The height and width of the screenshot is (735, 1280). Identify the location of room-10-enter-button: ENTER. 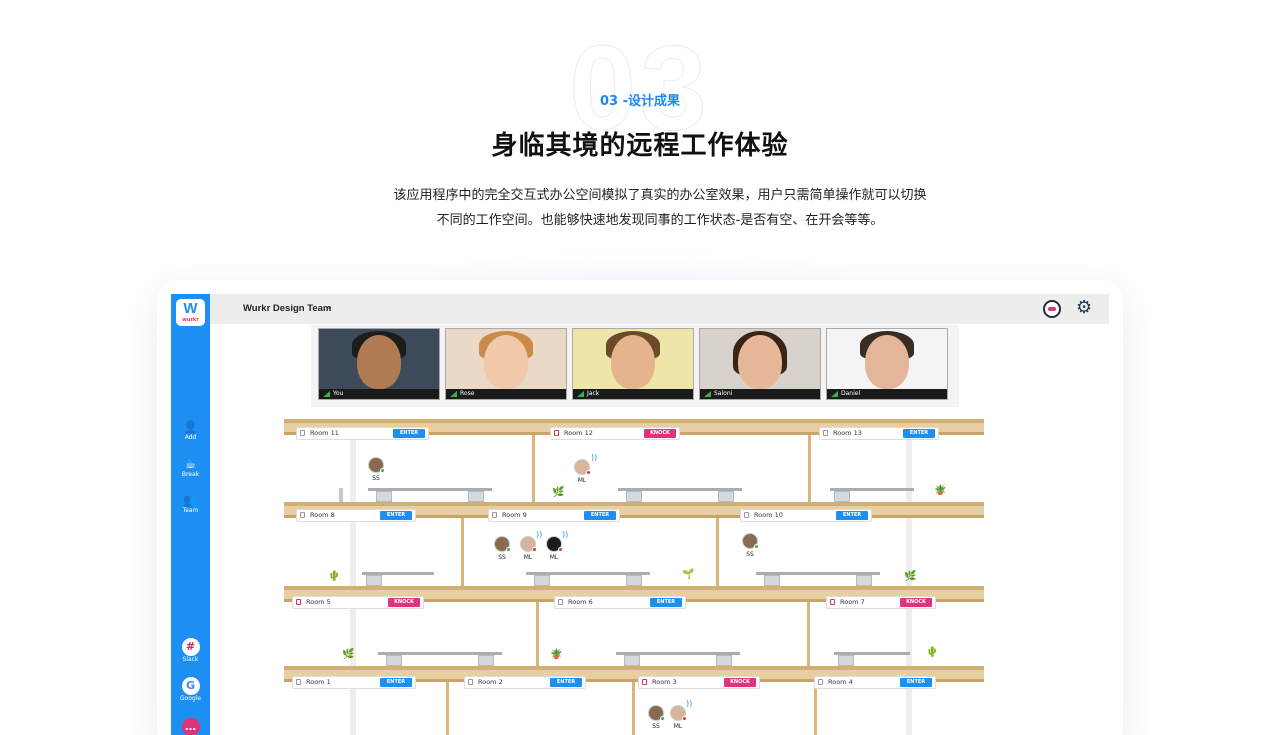
(852, 515).